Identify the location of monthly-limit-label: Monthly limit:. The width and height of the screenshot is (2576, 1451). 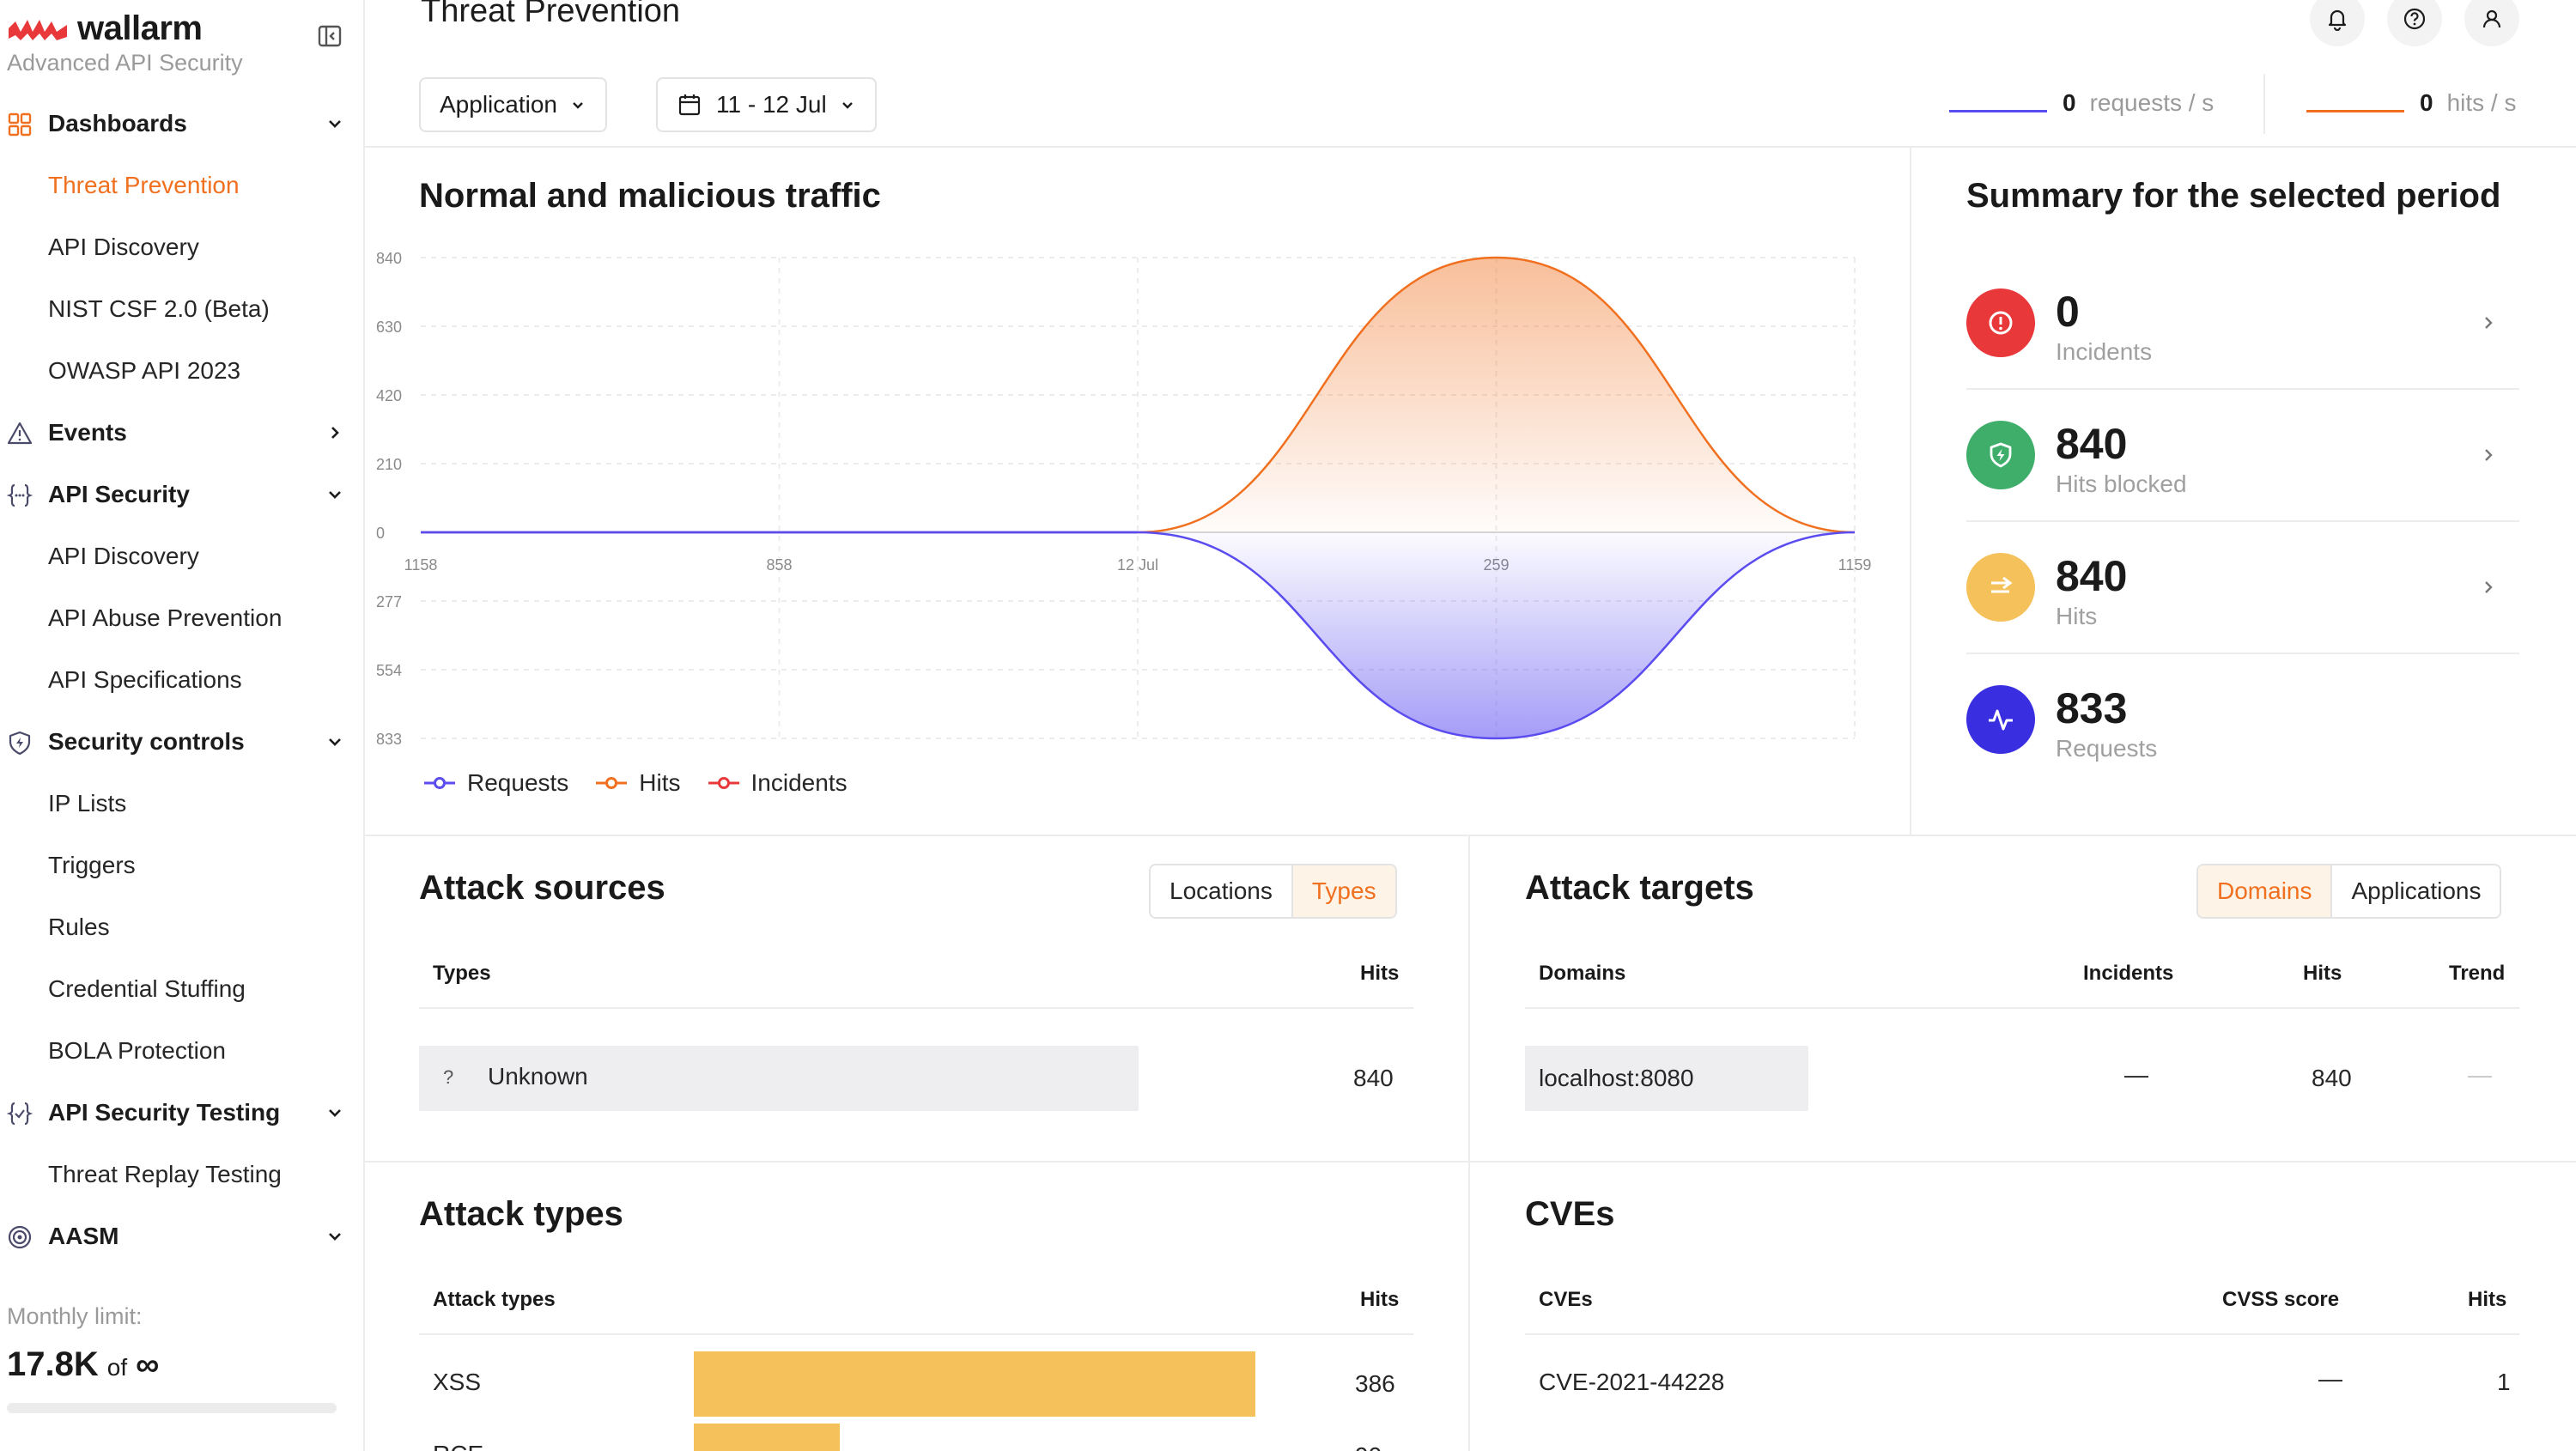
(75, 1316).